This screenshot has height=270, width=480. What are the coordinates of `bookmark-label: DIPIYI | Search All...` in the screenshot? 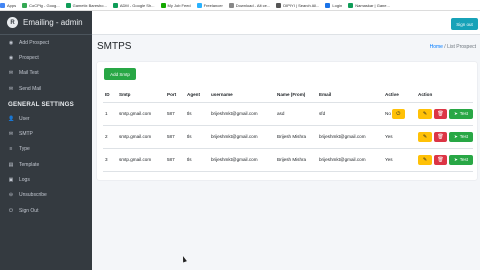 It's located at (301, 5).